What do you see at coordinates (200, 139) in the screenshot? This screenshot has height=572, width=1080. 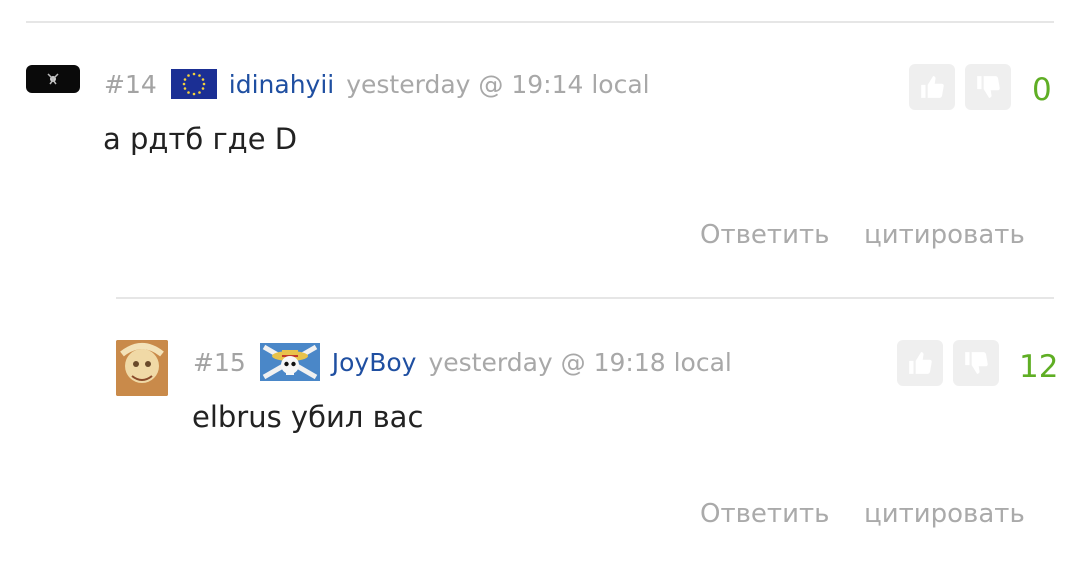 I see `comment-text: а рдтб где D` at bounding box center [200, 139].